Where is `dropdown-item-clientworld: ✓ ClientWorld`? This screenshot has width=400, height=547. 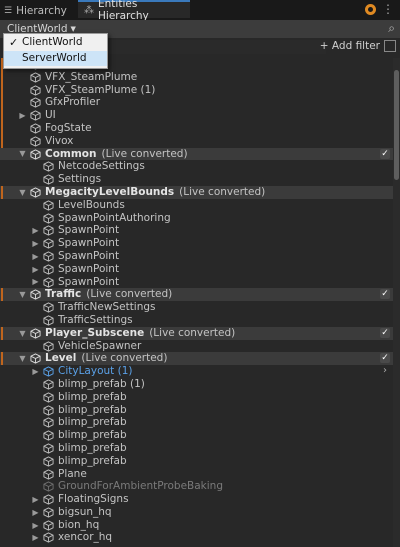 dropdown-item-clientworld: ✓ ClientWorld is located at coordinates (55, 42).